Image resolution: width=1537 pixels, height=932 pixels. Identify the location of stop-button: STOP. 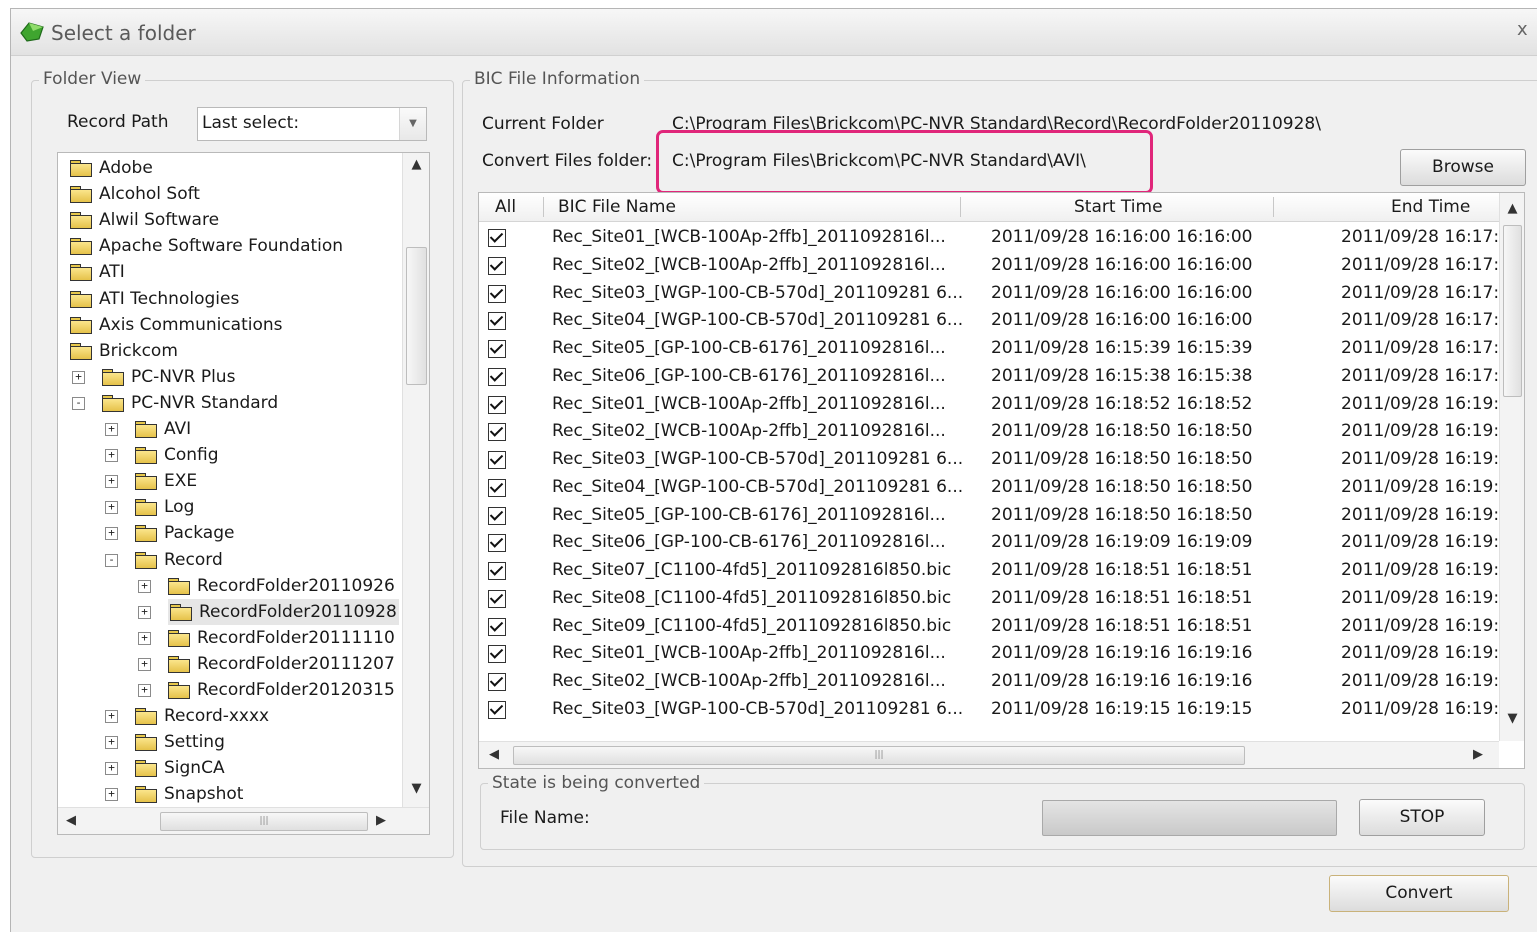
(1422, 817).